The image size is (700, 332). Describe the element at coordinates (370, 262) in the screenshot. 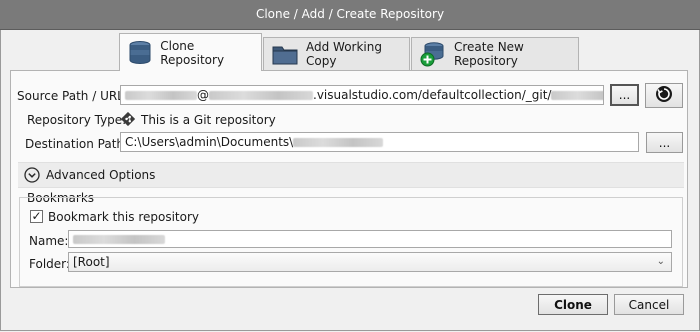

I see `bookmark-folder-select: [Root] ⌄` at that location.